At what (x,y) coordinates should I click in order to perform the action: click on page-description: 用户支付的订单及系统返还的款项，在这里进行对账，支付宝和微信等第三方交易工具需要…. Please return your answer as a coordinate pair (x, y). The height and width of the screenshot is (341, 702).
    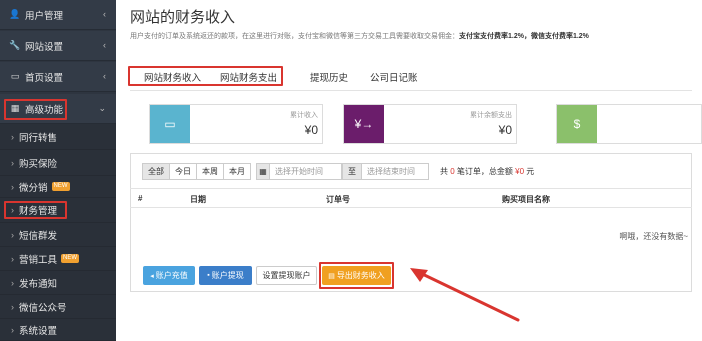
    Looking at the image, I should click on (359, 36).